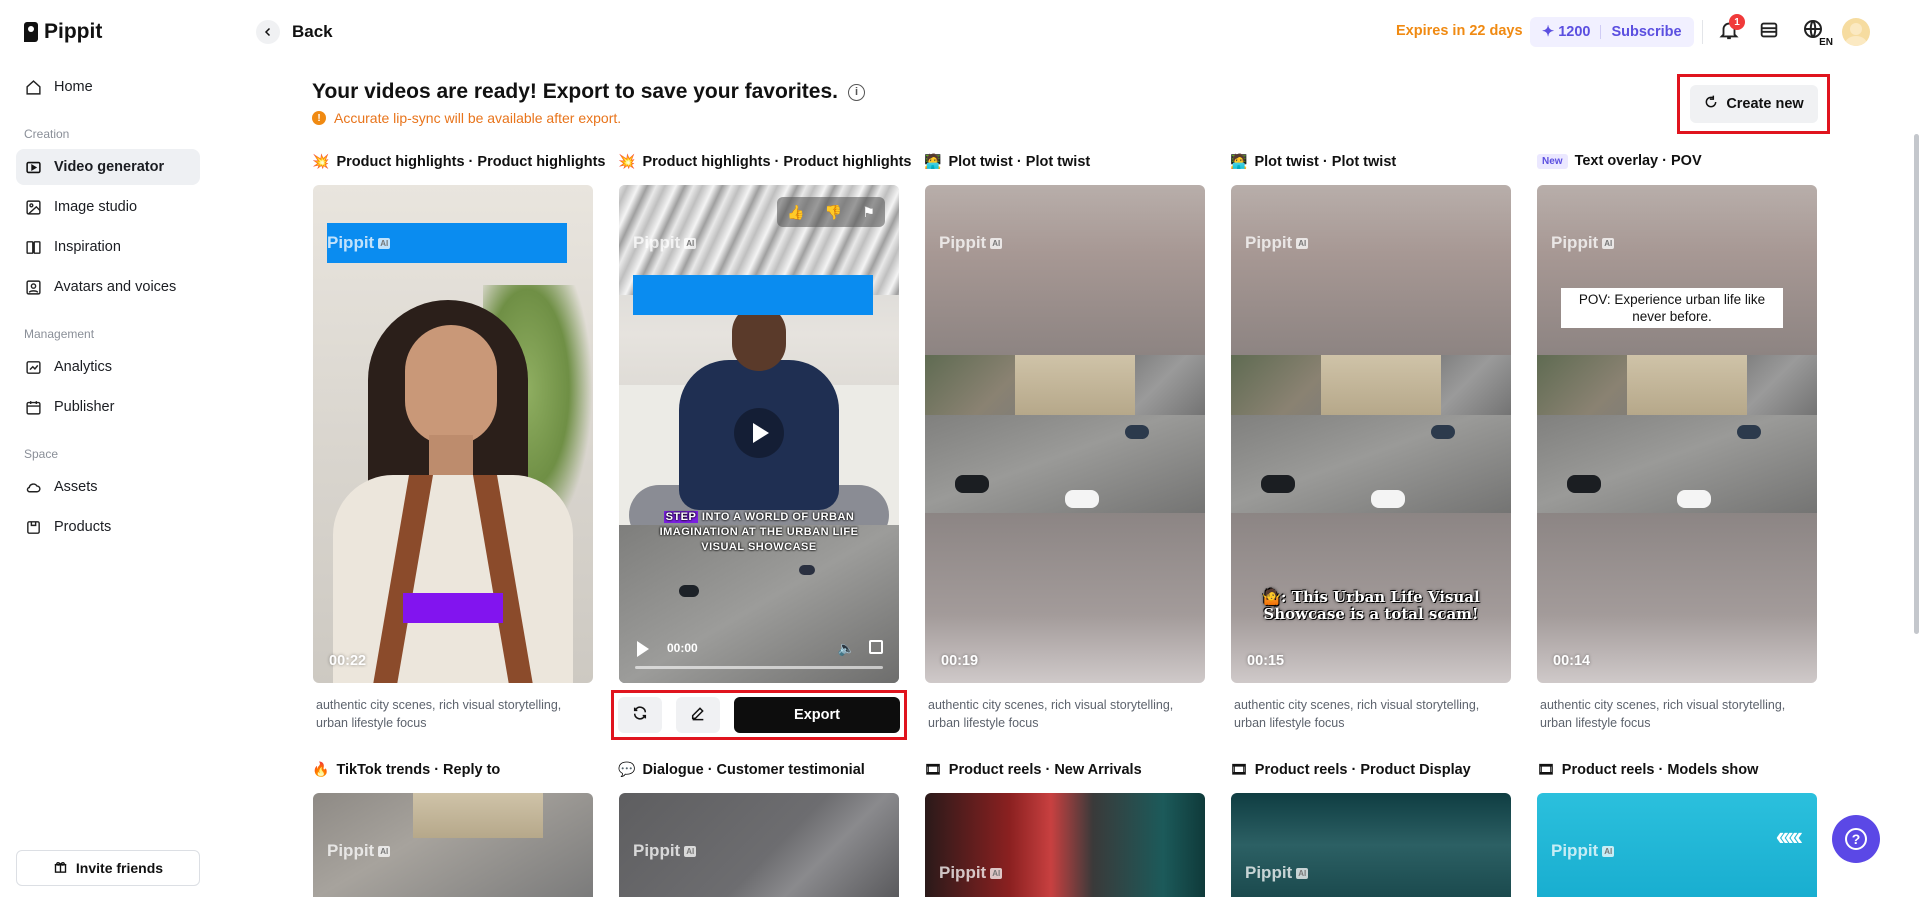 The image size is (1920, 897). What do you see at coordinates (1660, 769) in the screenshot?
I see `card-title-text: Product reels · Models show` at bounding box center [1660, 769].